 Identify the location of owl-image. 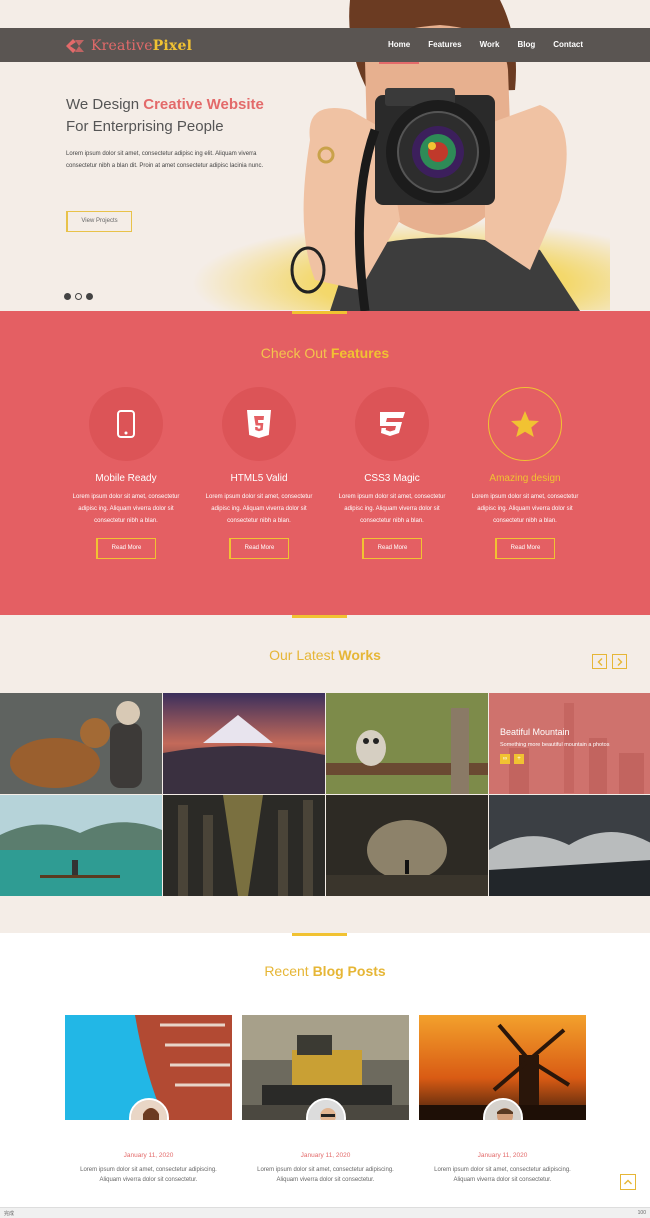
(407, 743).